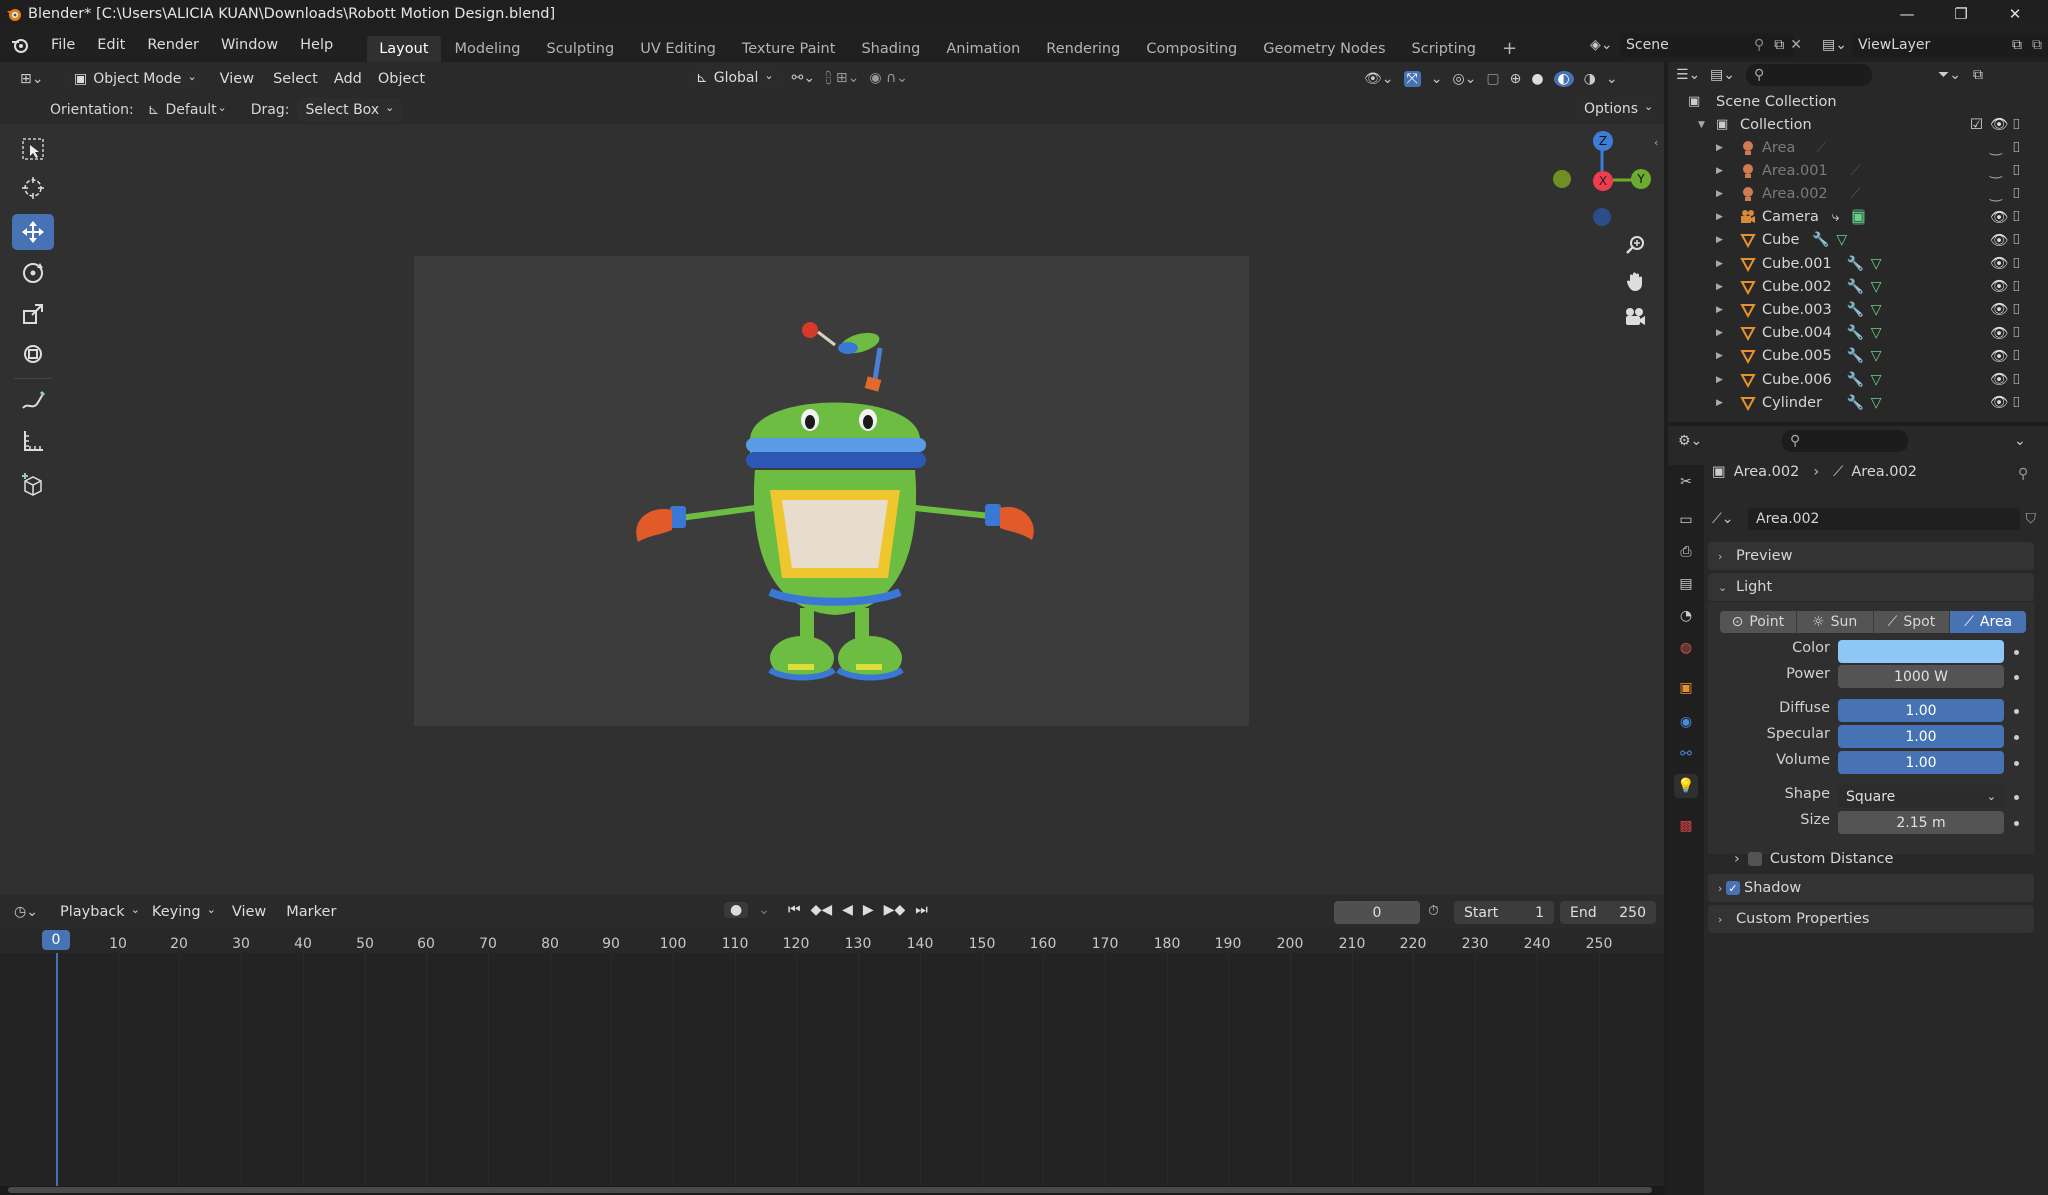 This screenshot has width=2048, height=1195. I want to click on select-box-tool, so click(33, 149).